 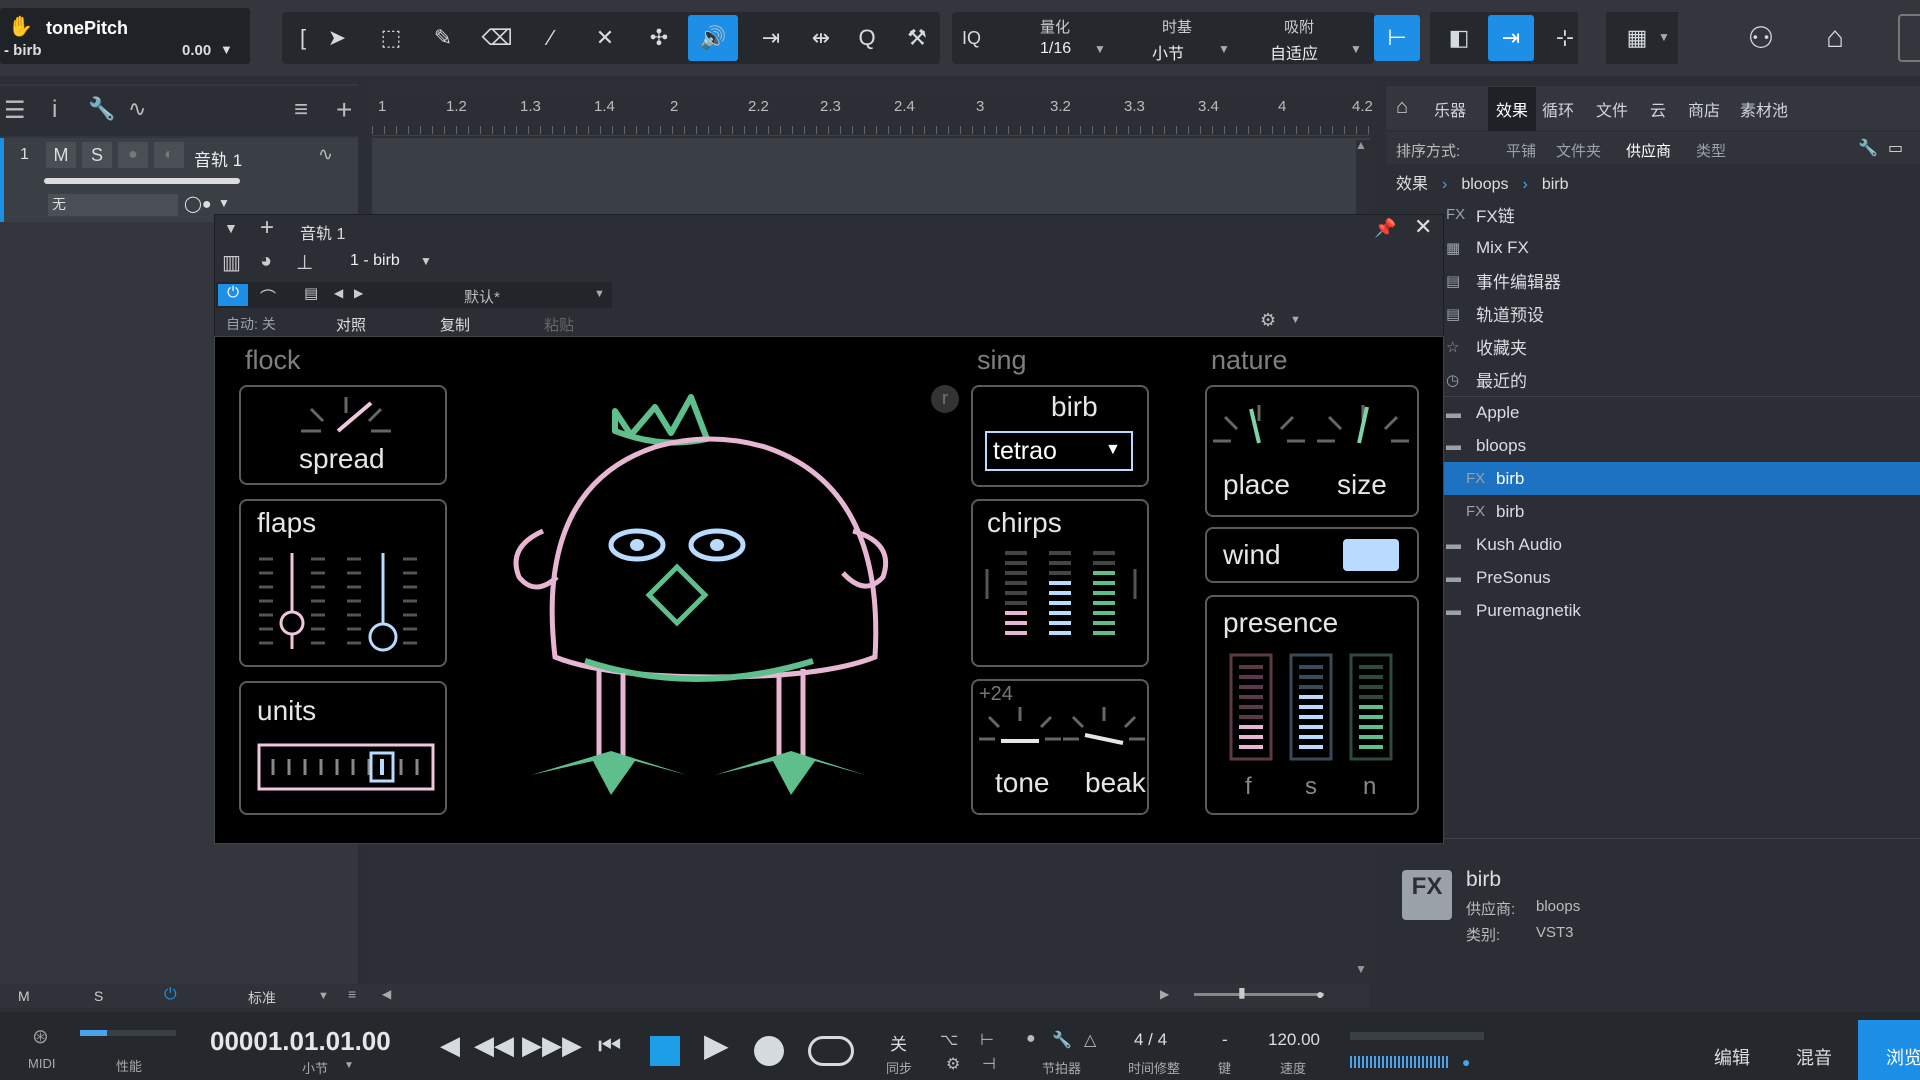 What do you see at coordinates (266, 261) in the screenshot?
I see `pie-icon: ◕` at bounding box center [266, 261].